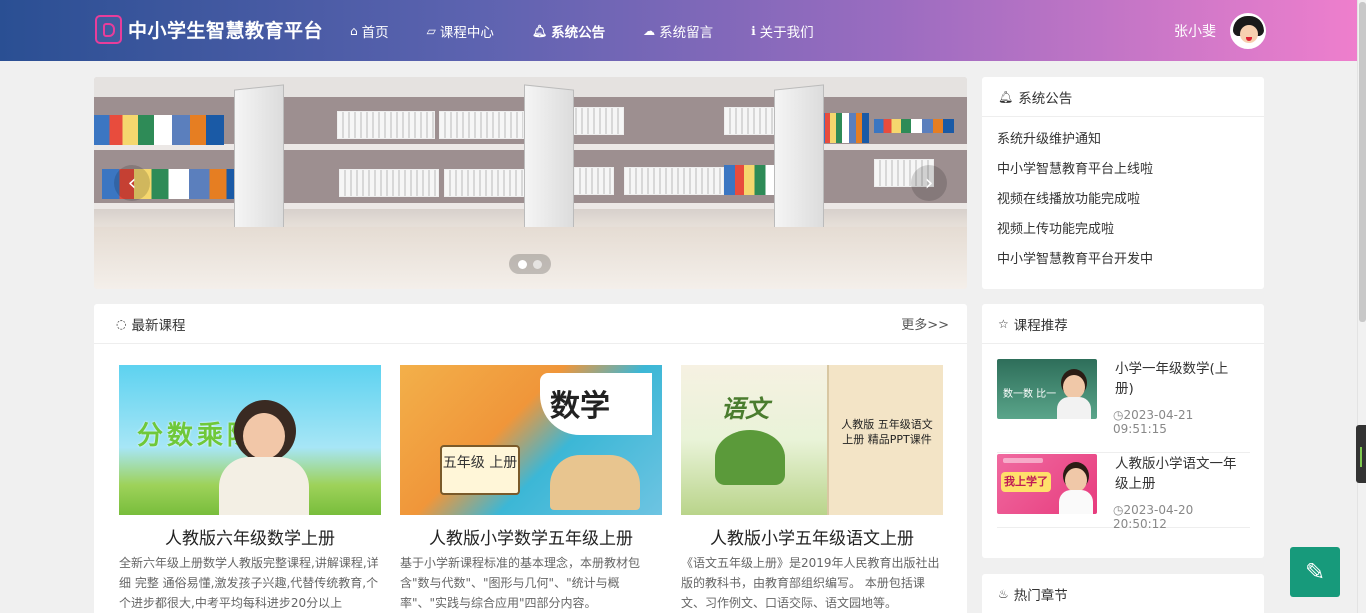 The image size is (1366, 613). I want to click on nav-course-center: ▱ 课程中心, so click(460, 31).